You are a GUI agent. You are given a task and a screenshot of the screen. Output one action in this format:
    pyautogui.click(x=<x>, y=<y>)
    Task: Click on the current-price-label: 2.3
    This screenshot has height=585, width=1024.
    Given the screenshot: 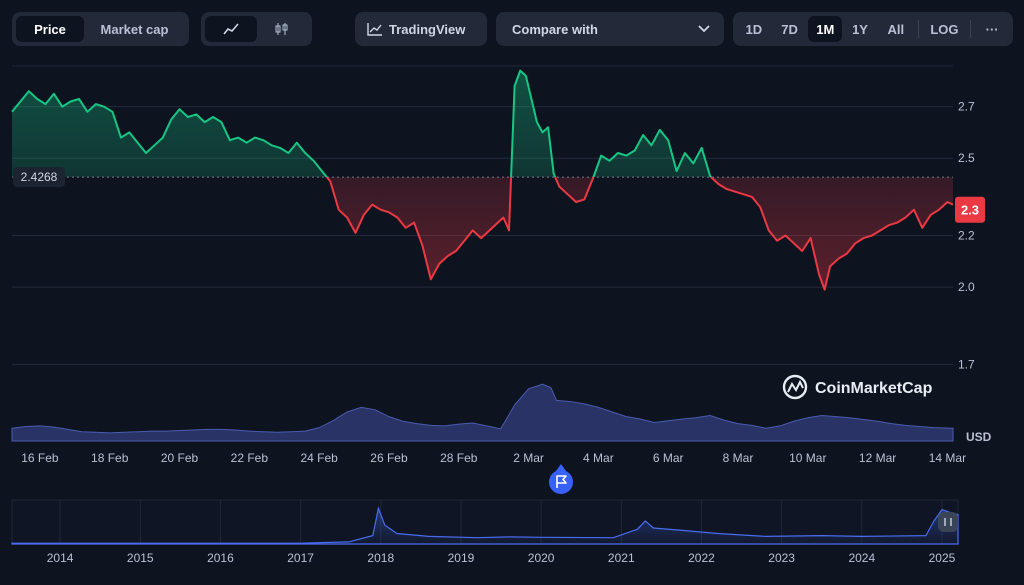 What is the action you would take?
    pyautogui.click(x=970, y=210)
    